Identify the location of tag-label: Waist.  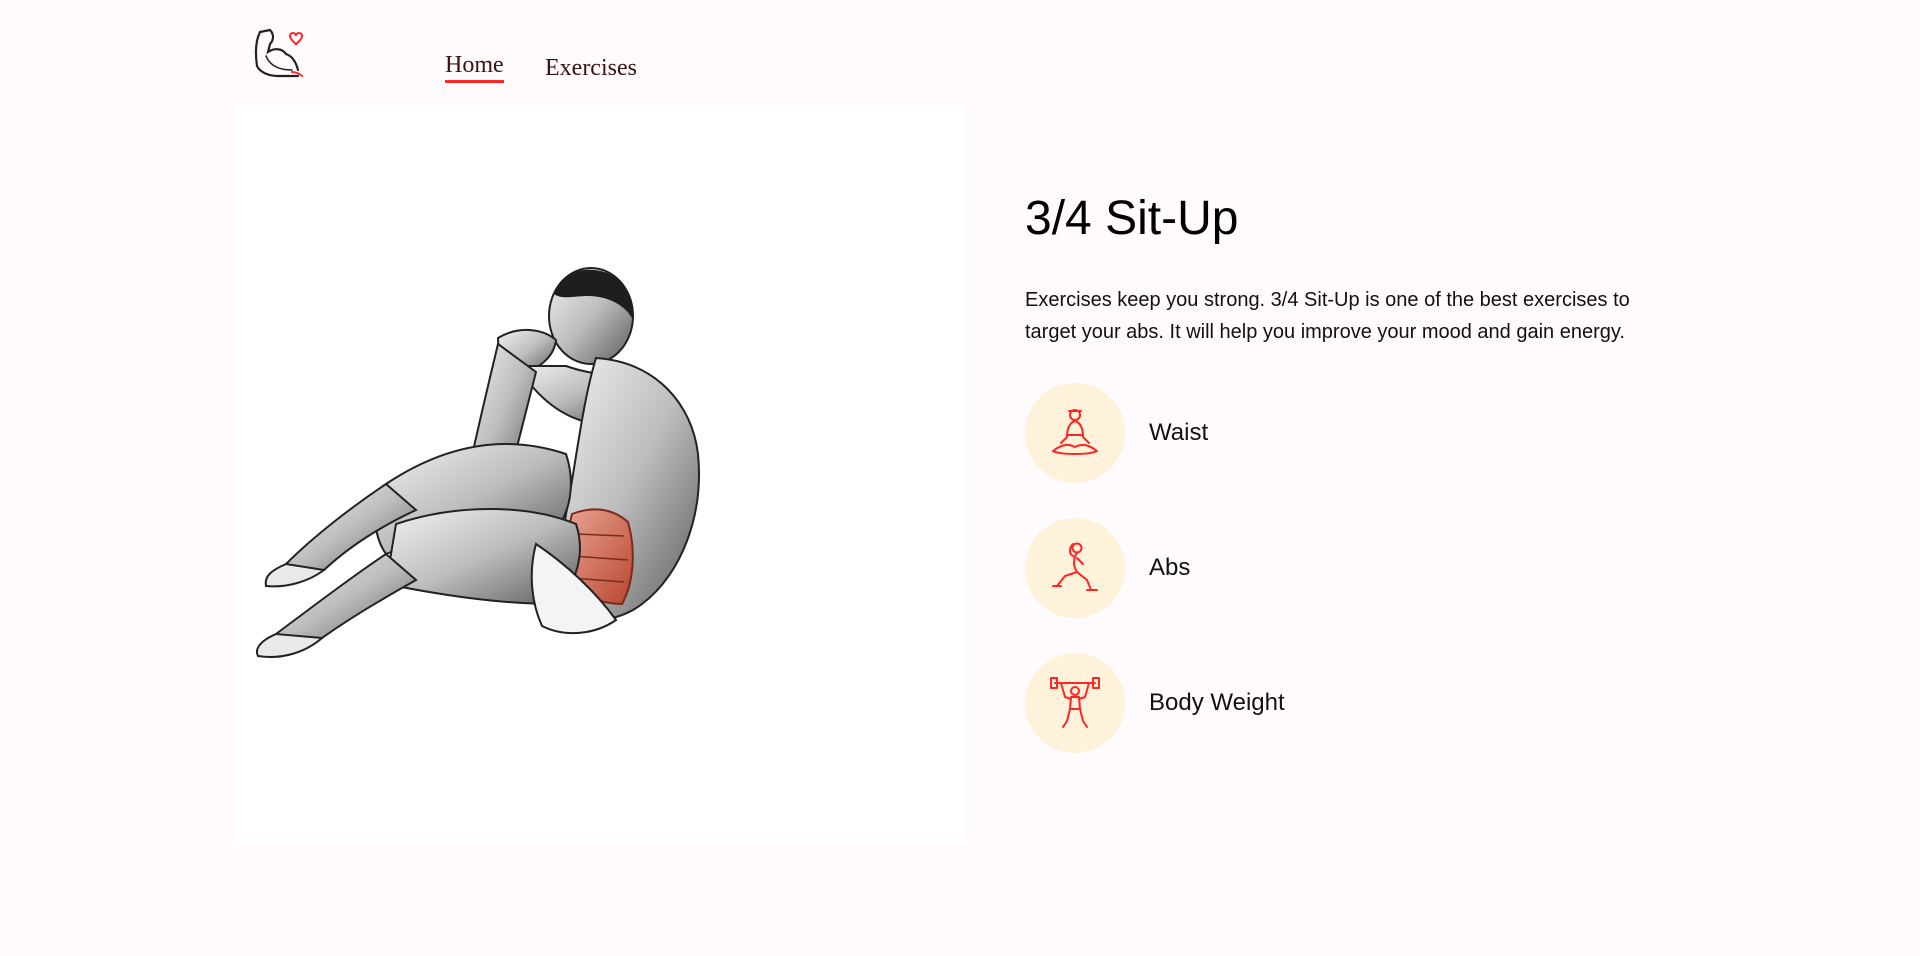
(1179, 432).